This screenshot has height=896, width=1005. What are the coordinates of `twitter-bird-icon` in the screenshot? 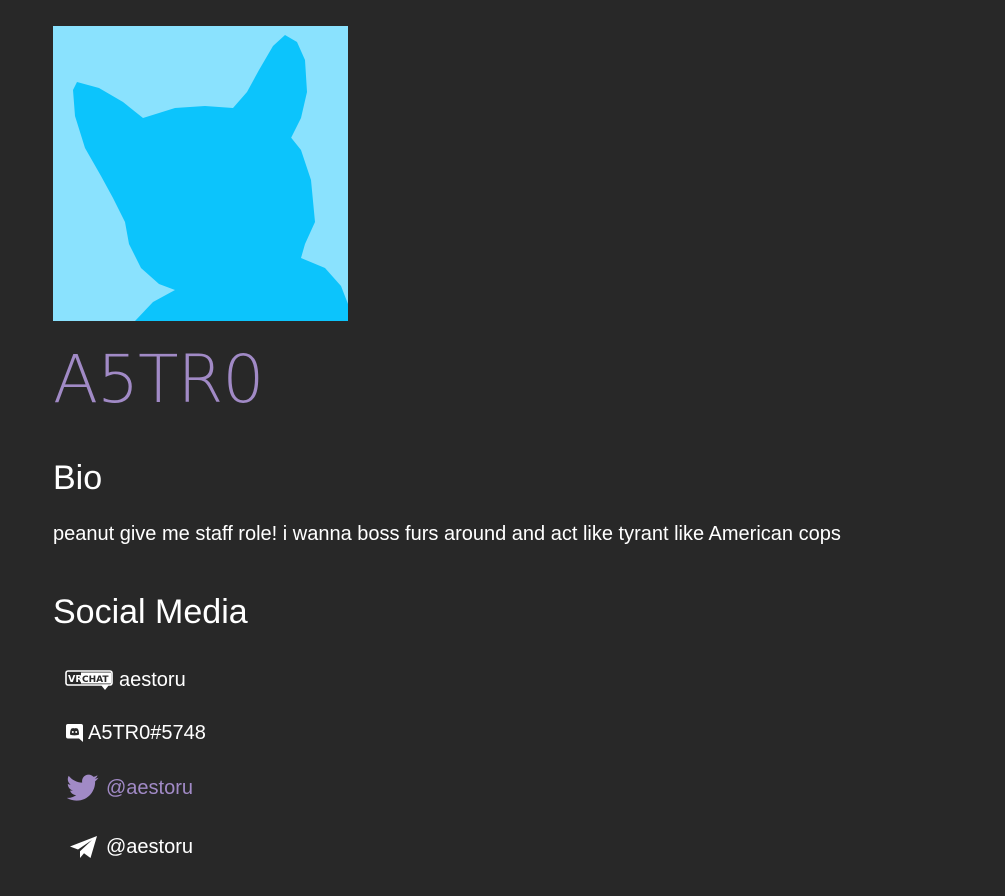 It's located at (83, 788).